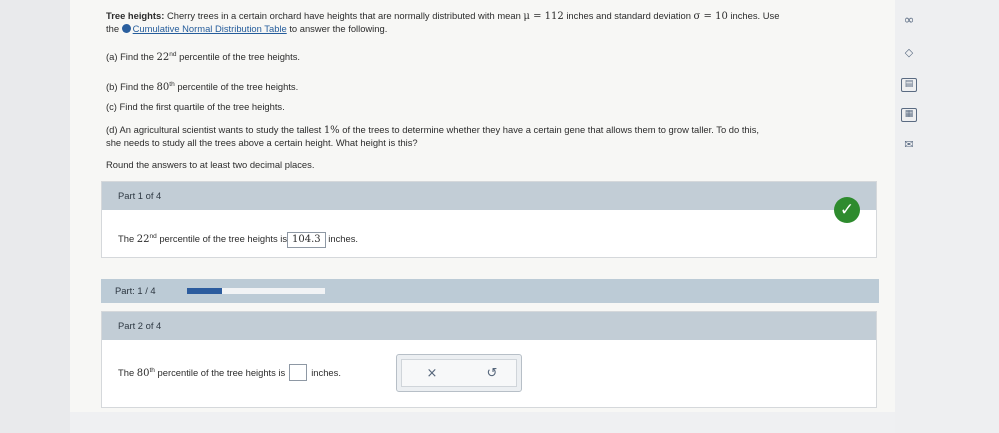  I want to click on progress-track, so click(256, 291).